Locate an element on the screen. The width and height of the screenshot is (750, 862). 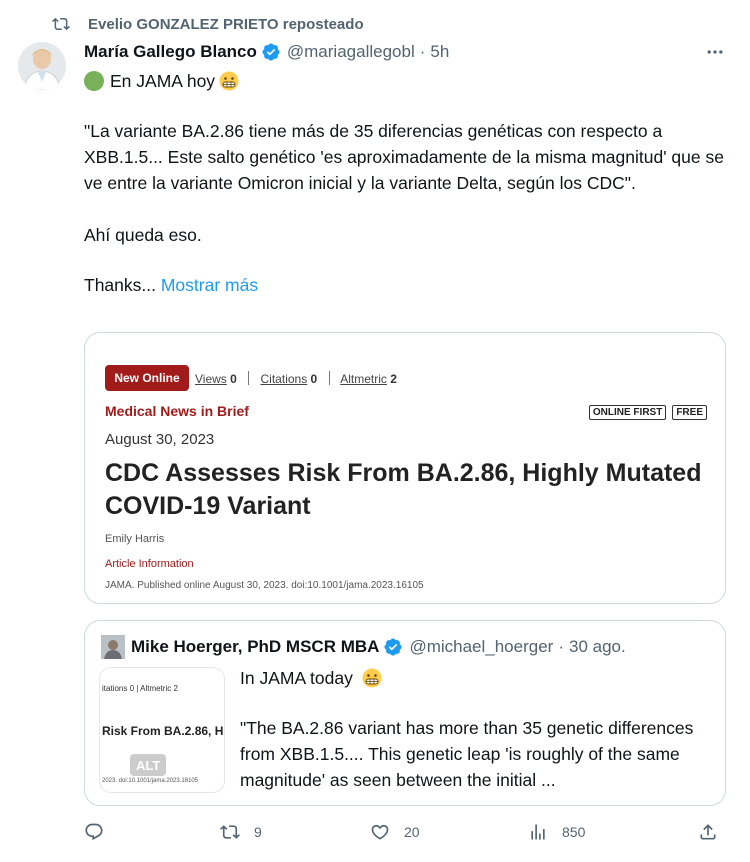
thumbnail-publication: 2023. doi:10.1001/jama.2023.16105 is located at coordinates (150, 781).